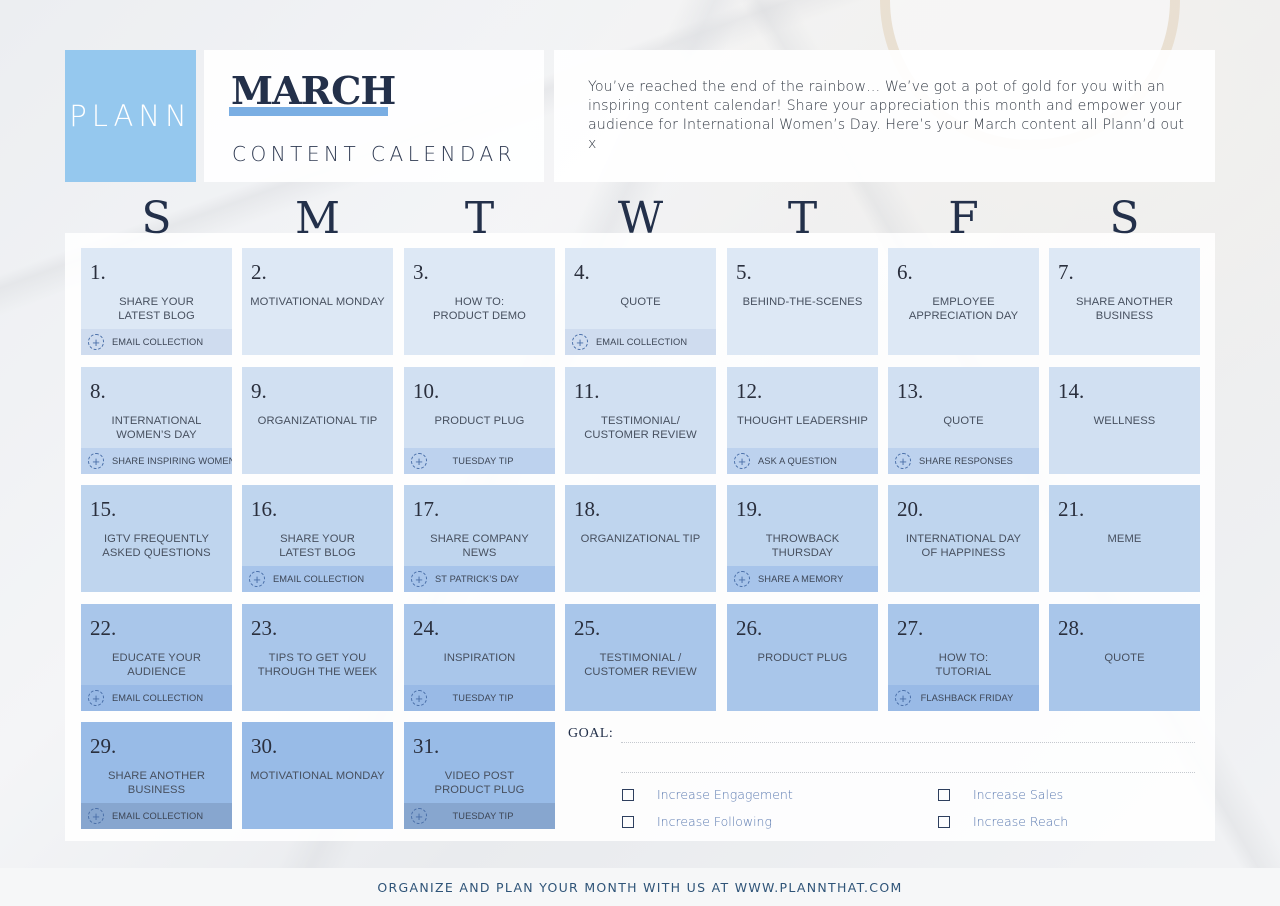 The height and width of the screenshot is (906, 1280). I want to click on day-cell: 13. QUOTE + SHARE RESPONSES, so click(963, 420).